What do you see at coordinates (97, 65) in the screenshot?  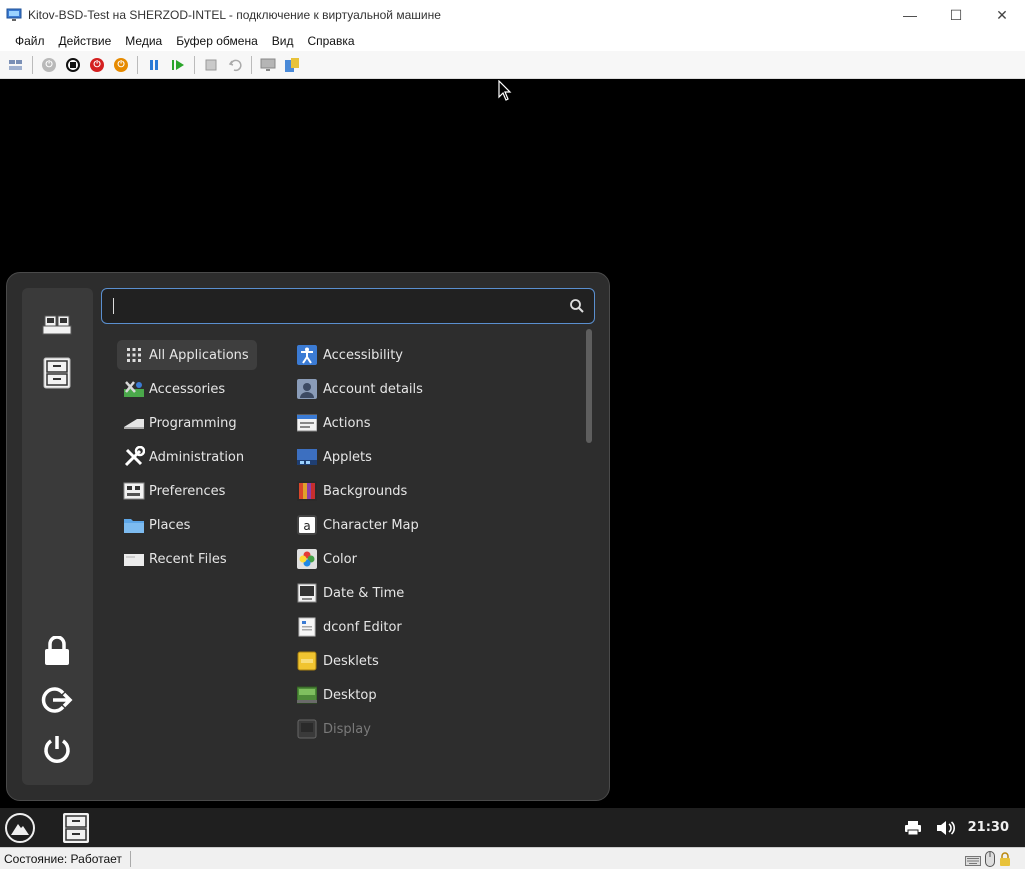 I see `shutdown-icon: ⏻` at bounding box center [97, 65].